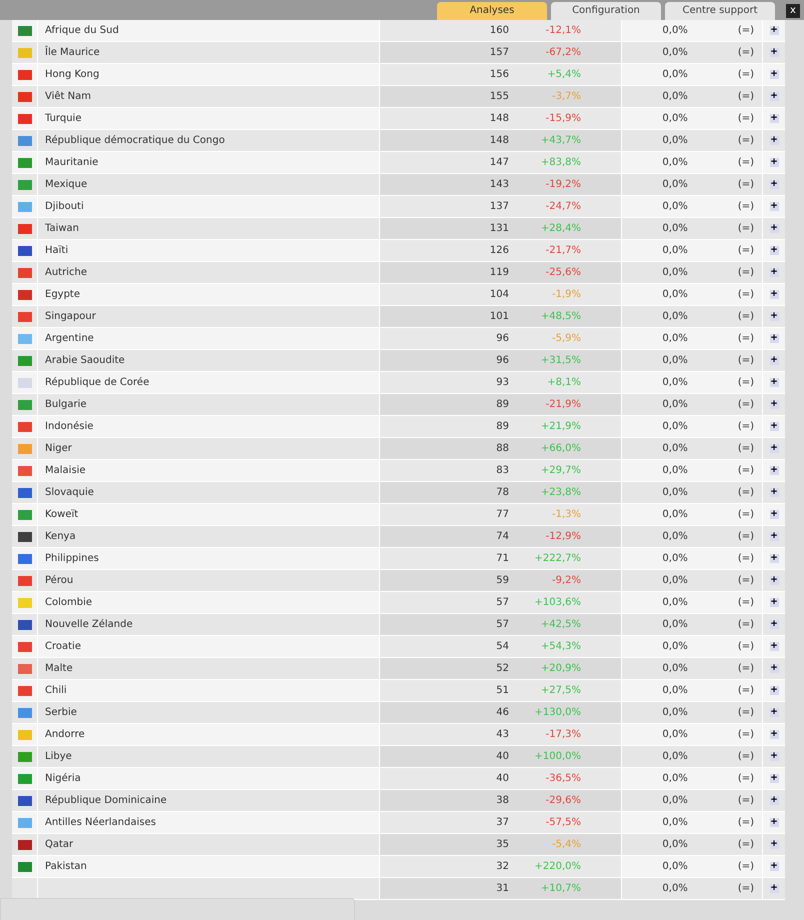 The image size is (804, 920). I want to click on change-percent: +23,8%, so click(560, 493).